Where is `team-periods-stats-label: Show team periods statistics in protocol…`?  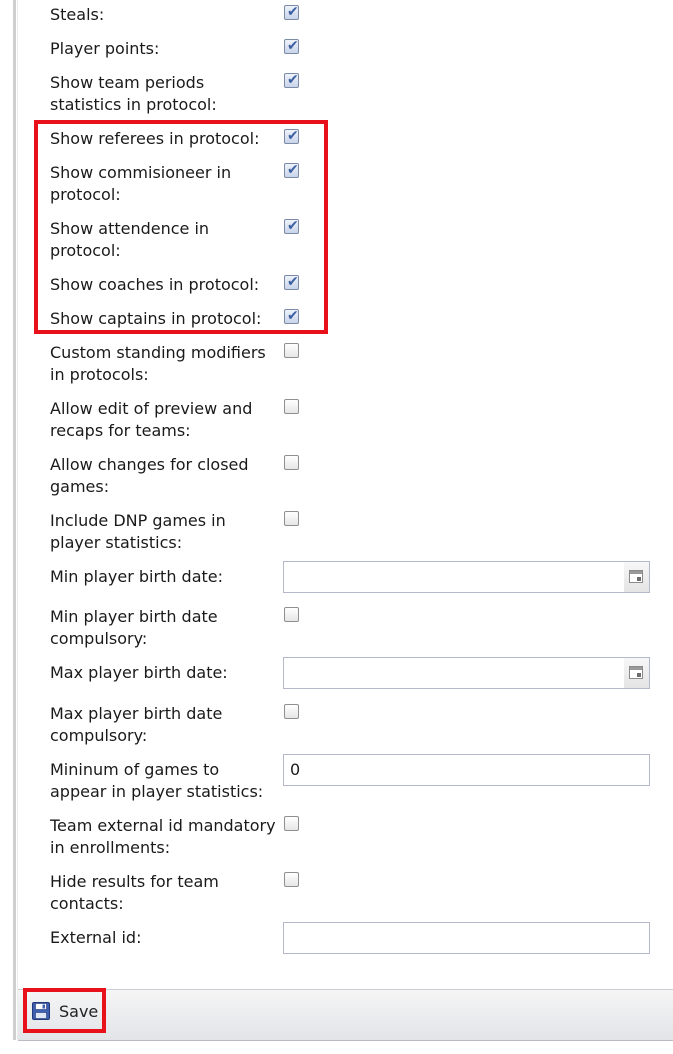
team-periods-stats-label: Show team periods statistics in protocol… is located at coordinates (133, 93).